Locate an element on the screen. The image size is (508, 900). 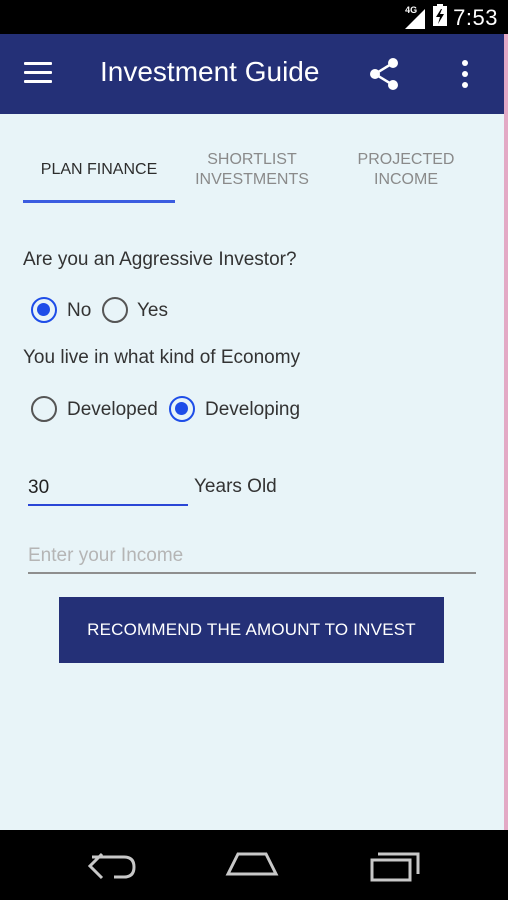
tab-label-line1: PROJECTED is located at coordinates (406, 159).